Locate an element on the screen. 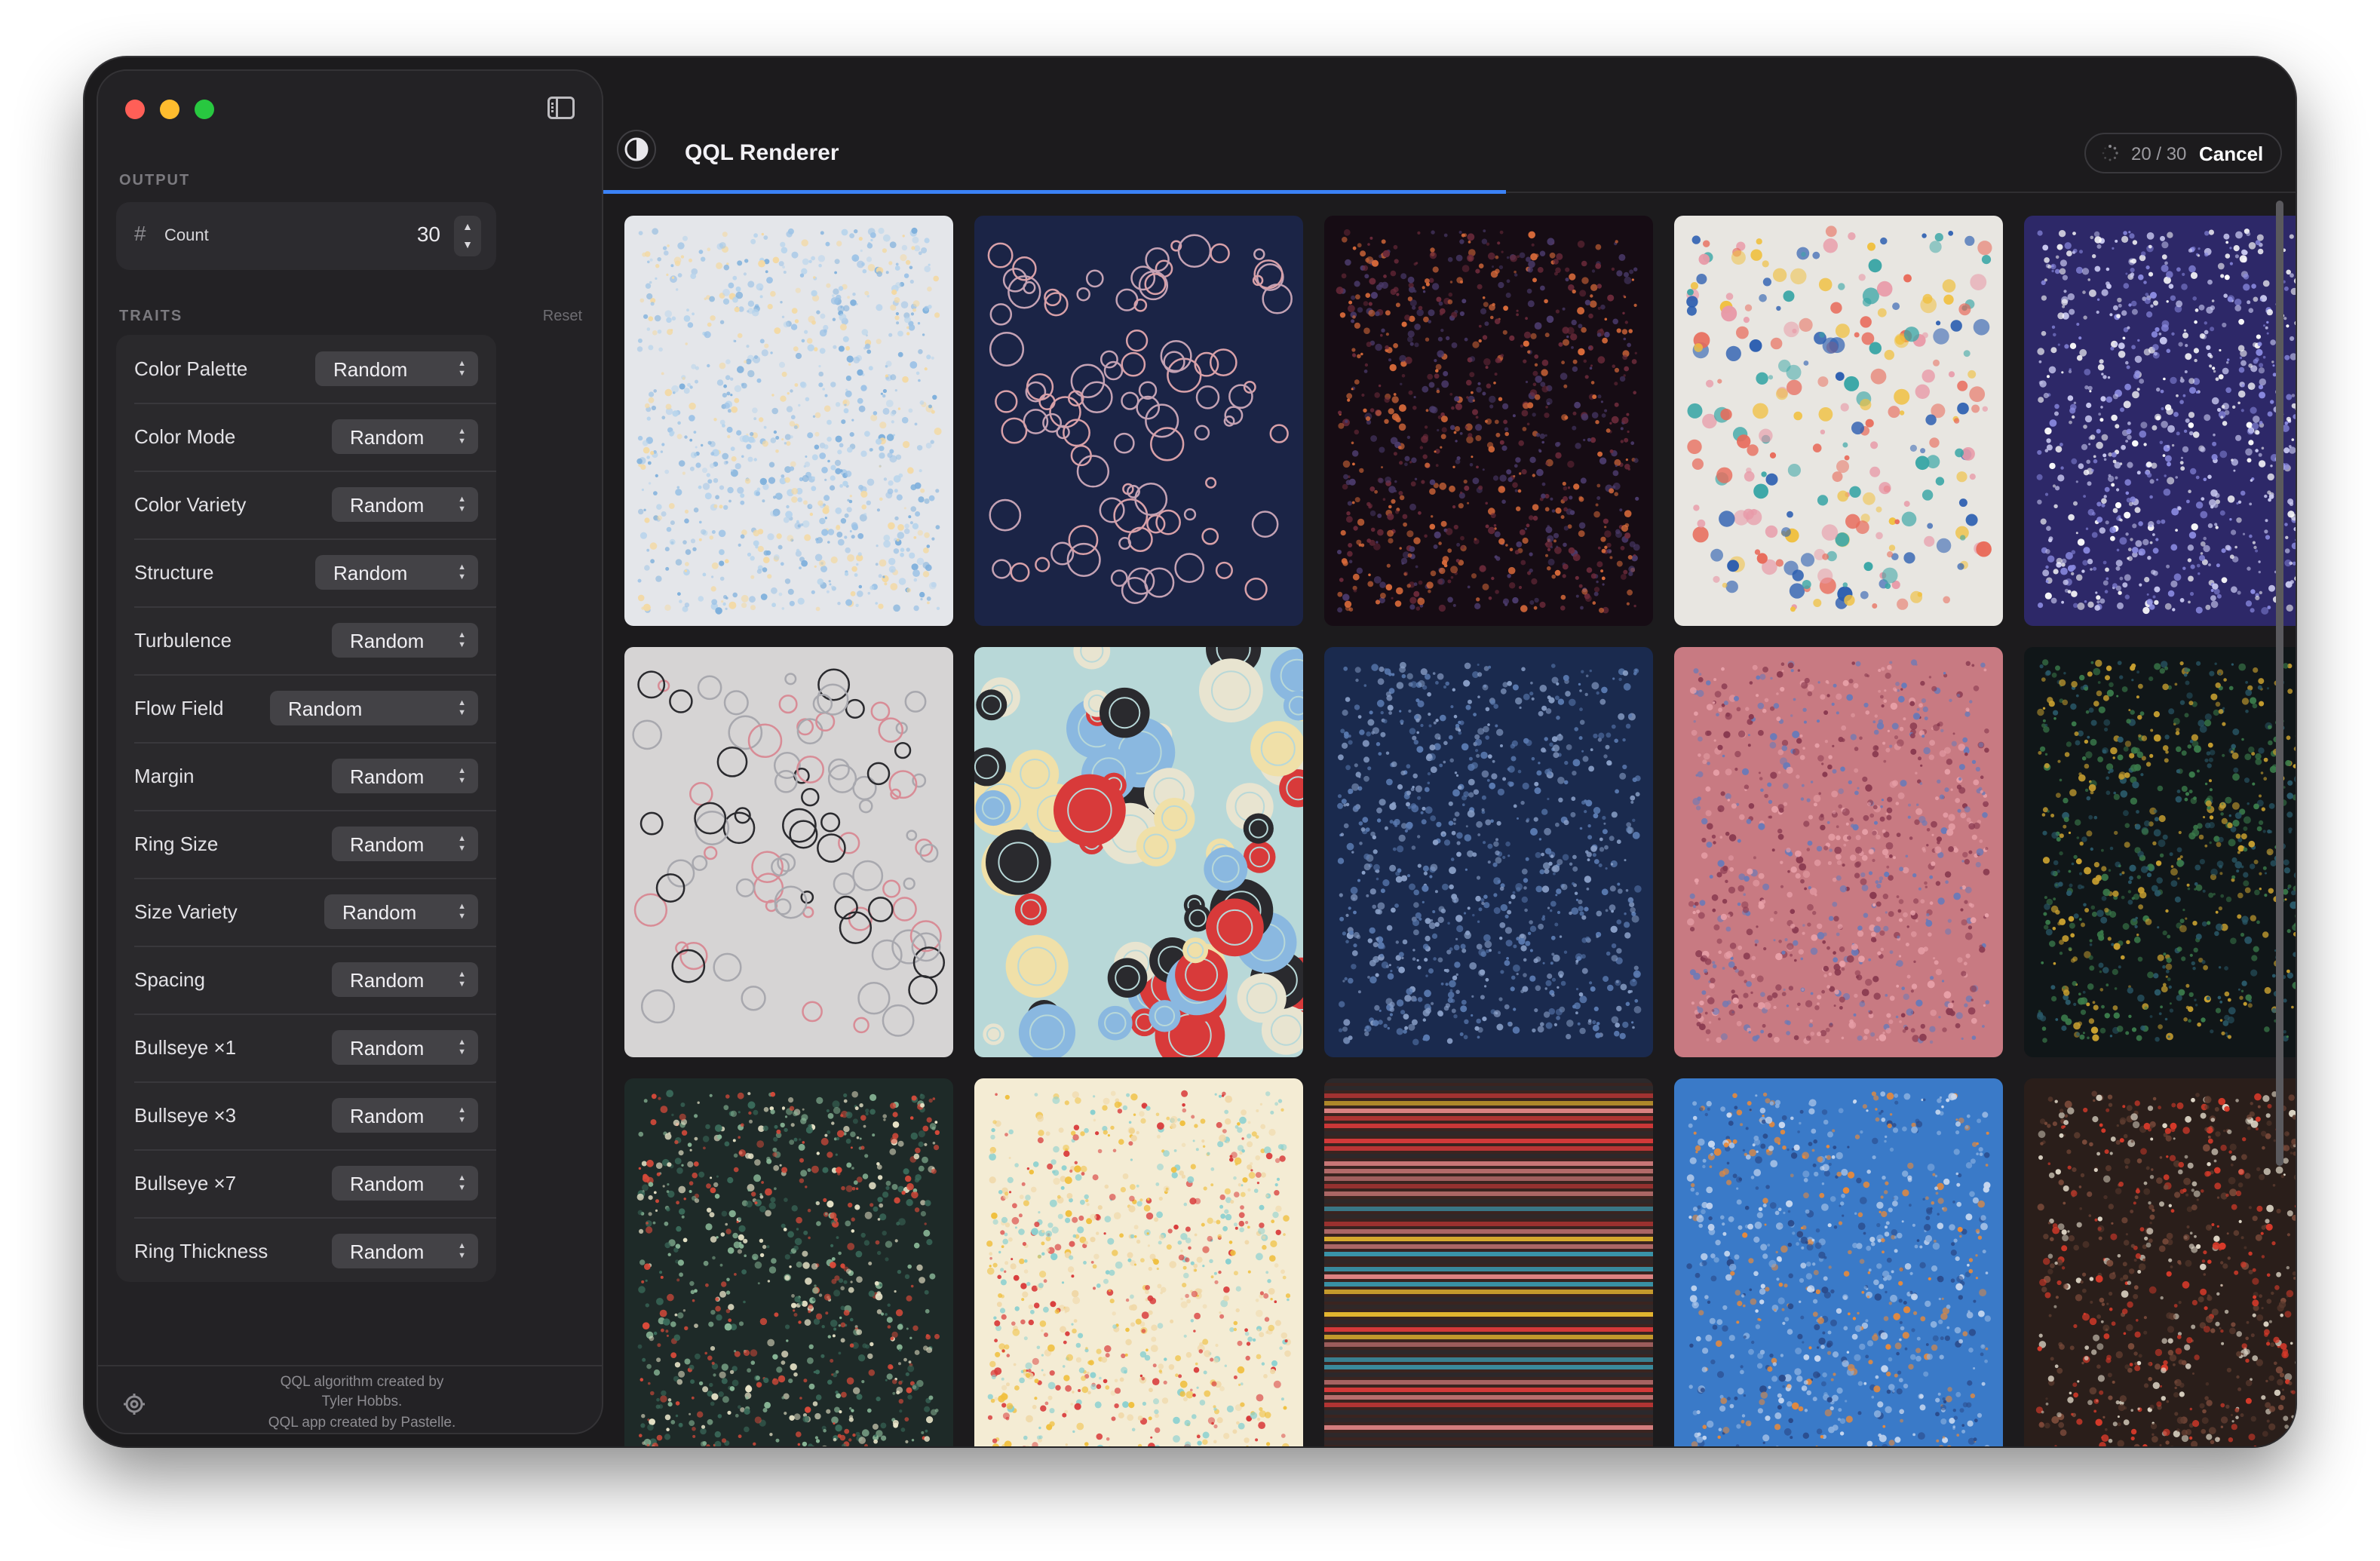  traits-heading: TRAITS is located at coordinates (151, 316).